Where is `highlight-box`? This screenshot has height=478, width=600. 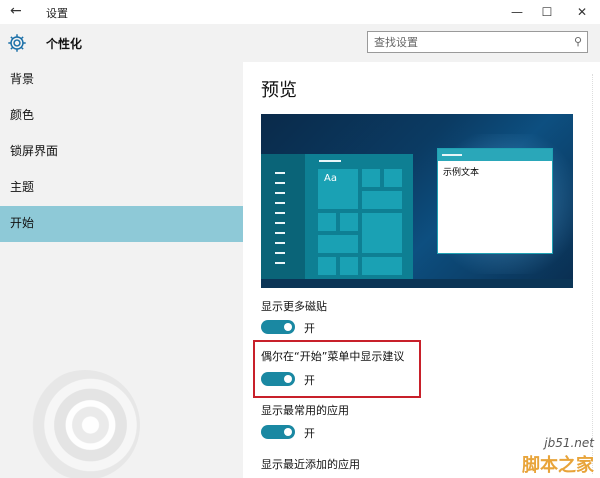
highlight-box is located at coordinates (337, 369).